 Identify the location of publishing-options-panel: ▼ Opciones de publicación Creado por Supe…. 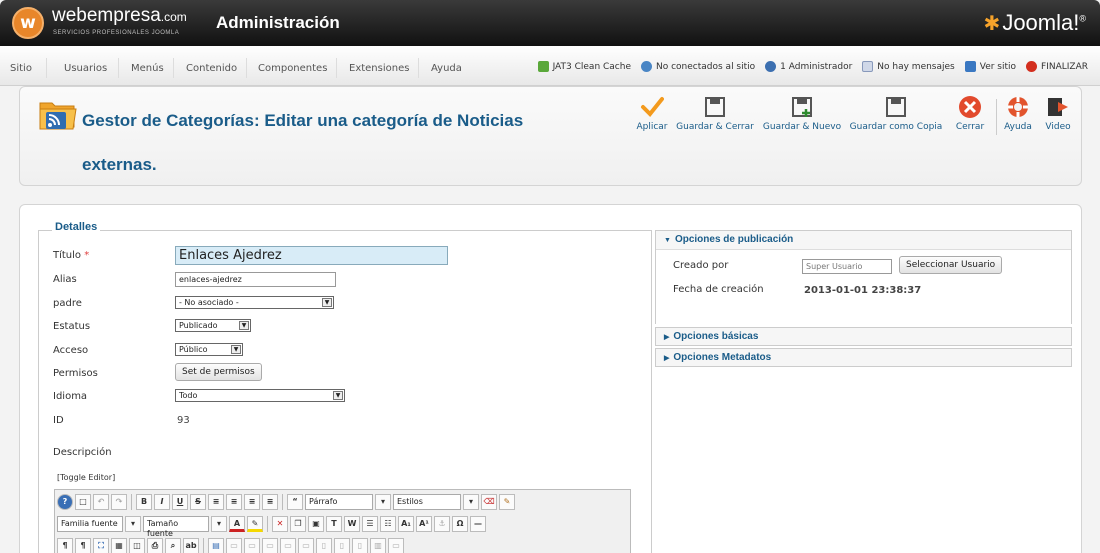
(863, 277).